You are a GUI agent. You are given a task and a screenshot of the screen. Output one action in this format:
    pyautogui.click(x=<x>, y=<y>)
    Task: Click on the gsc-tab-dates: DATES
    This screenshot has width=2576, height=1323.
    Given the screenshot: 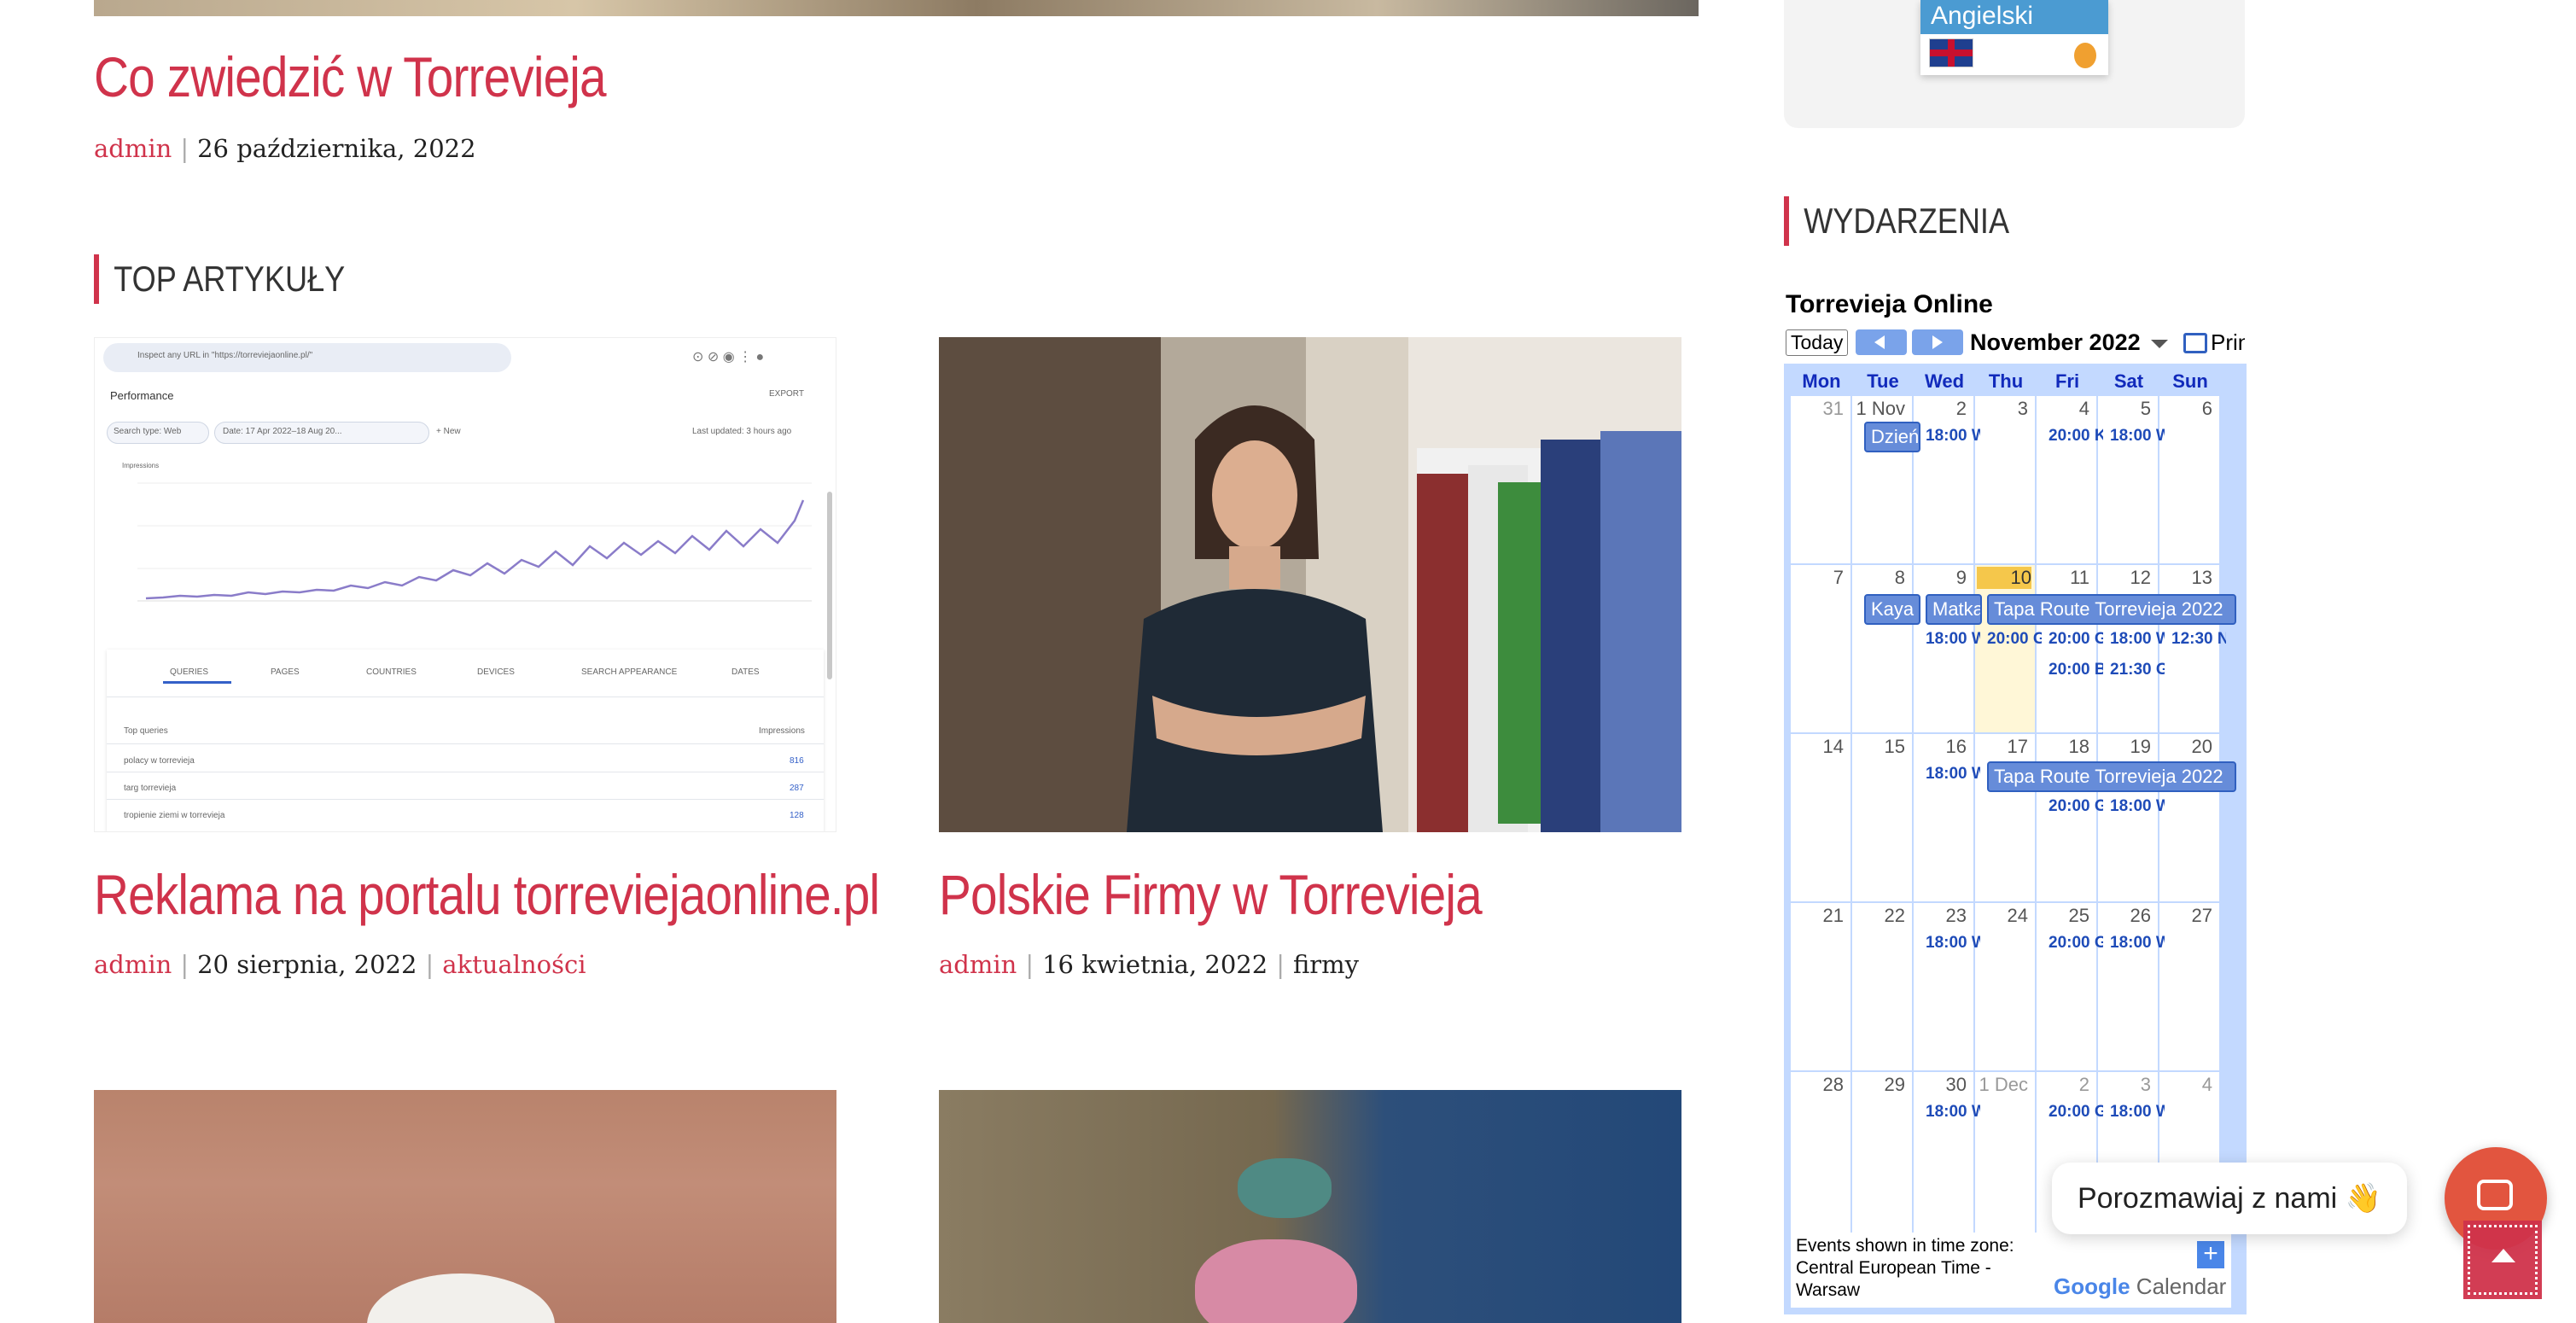 What is the action you would take?
    pyautogui.click(x=745, y=672)
    